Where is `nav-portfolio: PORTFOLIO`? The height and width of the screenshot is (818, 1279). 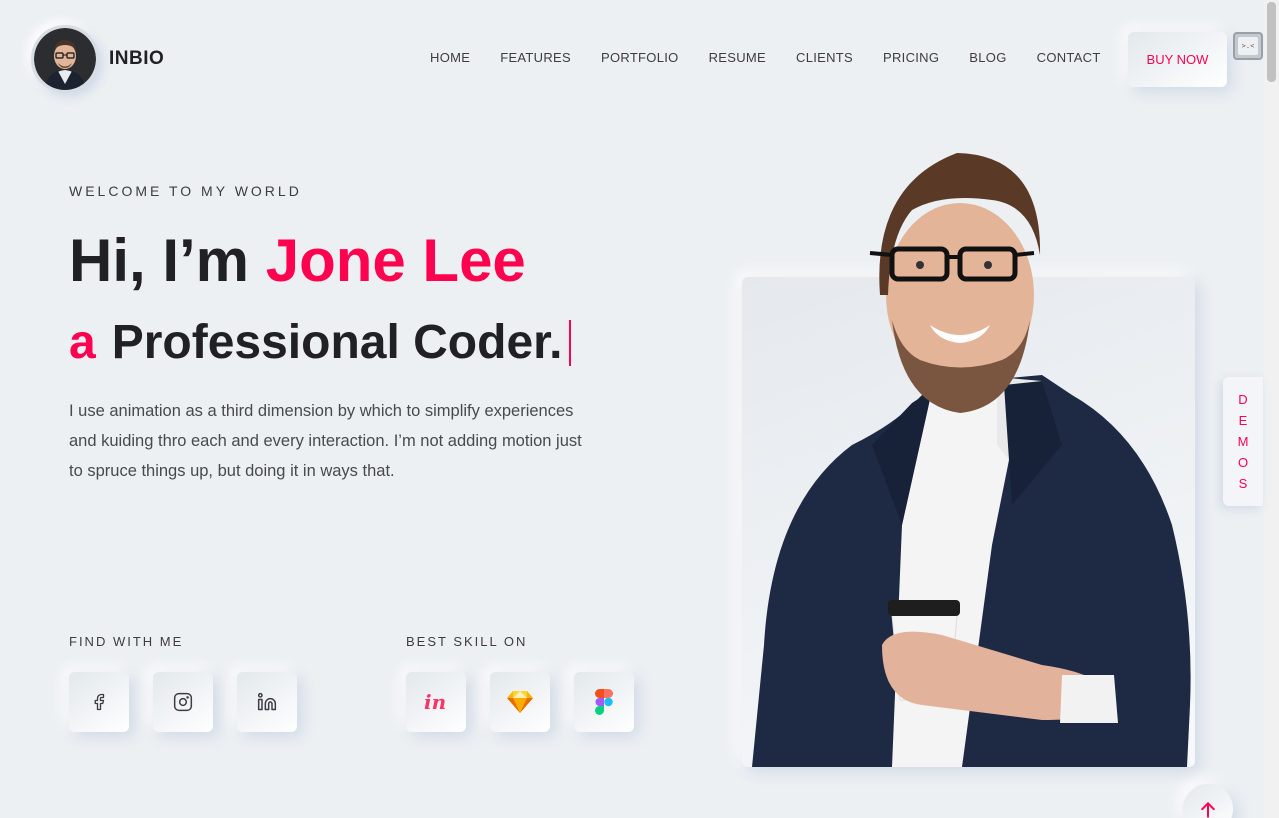 nav-portfolio: PORTFOLIO is located at coordinates (640, 57).